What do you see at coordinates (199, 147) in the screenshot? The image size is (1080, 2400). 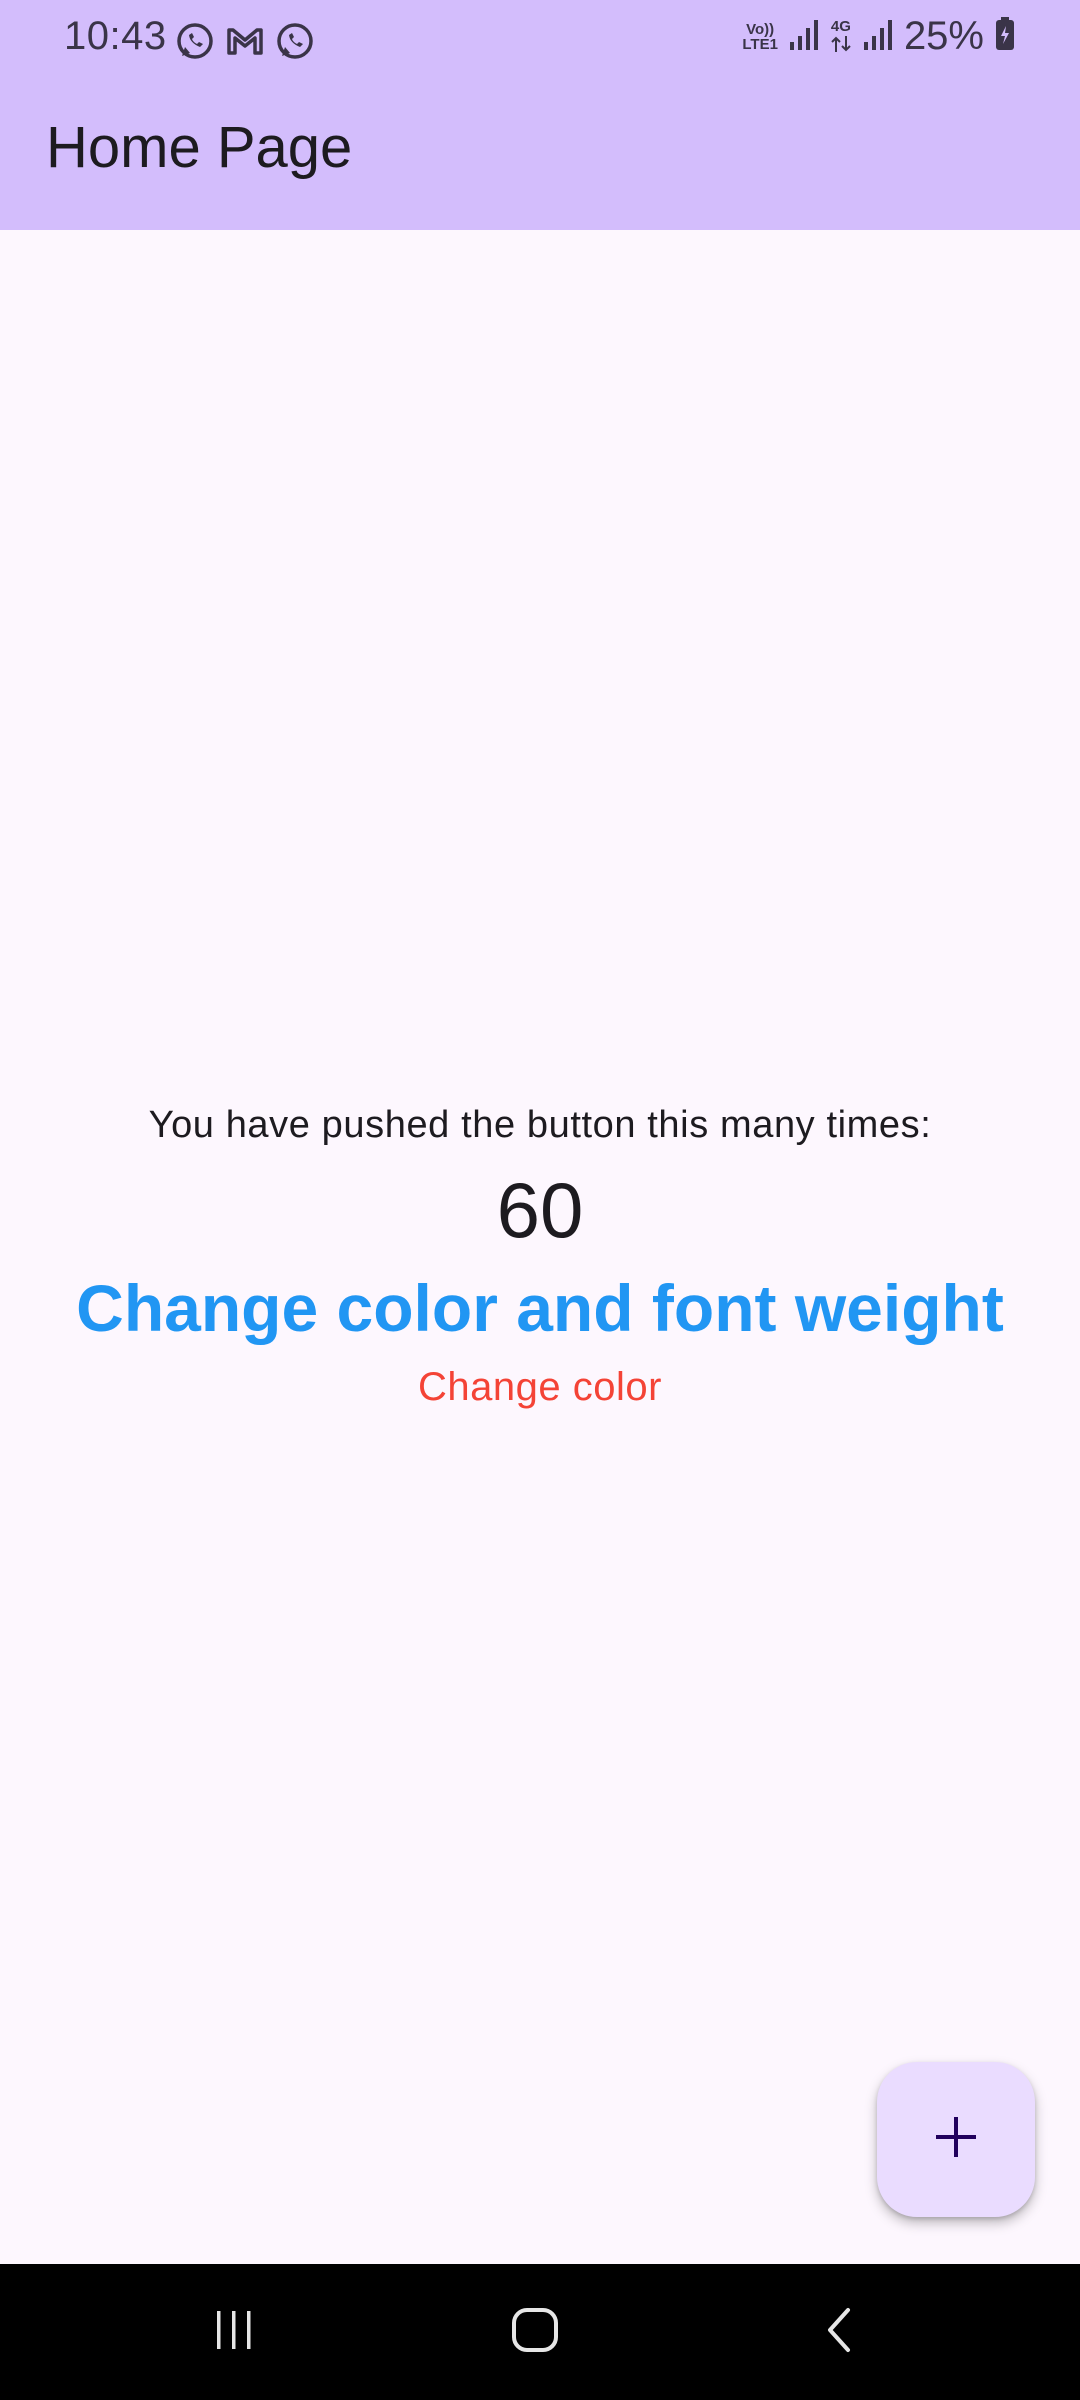 I see `page-title: Home Page` at bounding box center [199, 147].